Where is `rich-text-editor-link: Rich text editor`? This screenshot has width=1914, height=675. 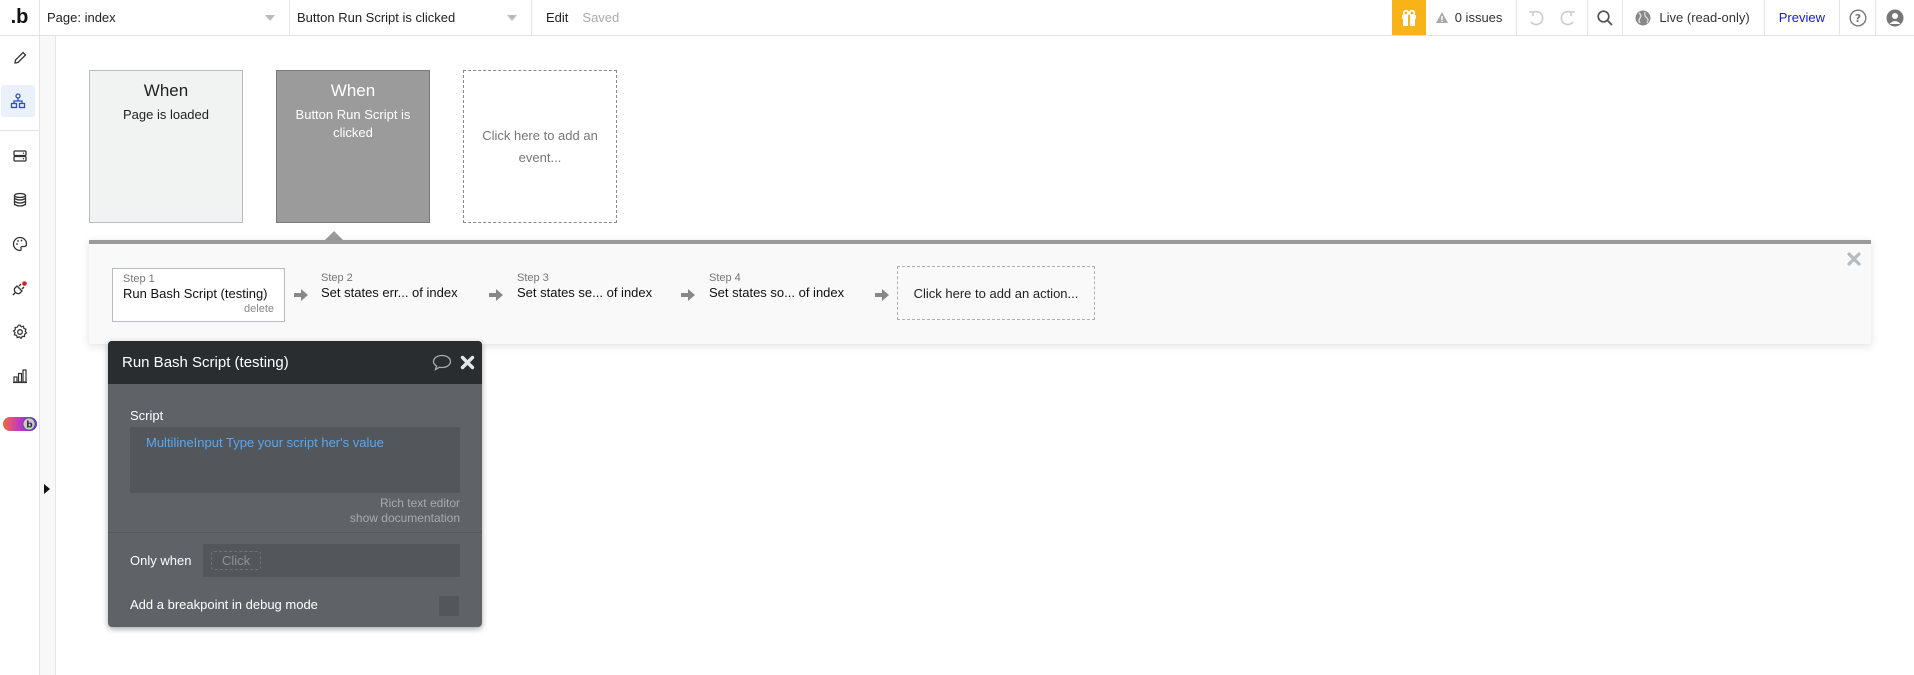 rich-text-editor-link: Rich text editor is located at coordinates (420, 503).